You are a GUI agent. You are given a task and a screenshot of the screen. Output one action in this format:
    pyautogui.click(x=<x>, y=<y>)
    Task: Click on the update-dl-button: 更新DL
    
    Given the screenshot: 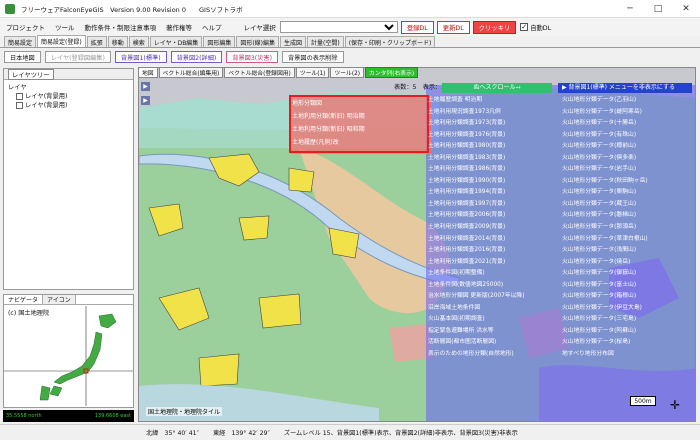 What is the action you would take?
    pyautogui.click(x=453, y=27)
    